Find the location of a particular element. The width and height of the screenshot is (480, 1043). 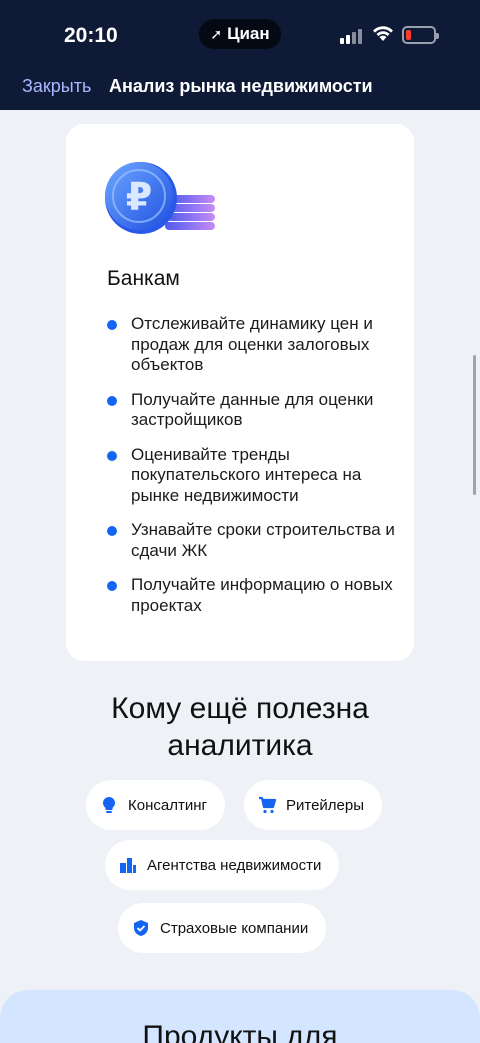

products-title: Продукты для is located at coordinates (240, 1031).